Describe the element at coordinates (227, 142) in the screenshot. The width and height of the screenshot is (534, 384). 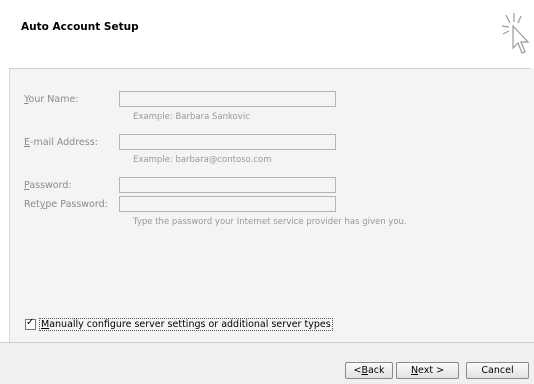
I see `email-field` at that location.